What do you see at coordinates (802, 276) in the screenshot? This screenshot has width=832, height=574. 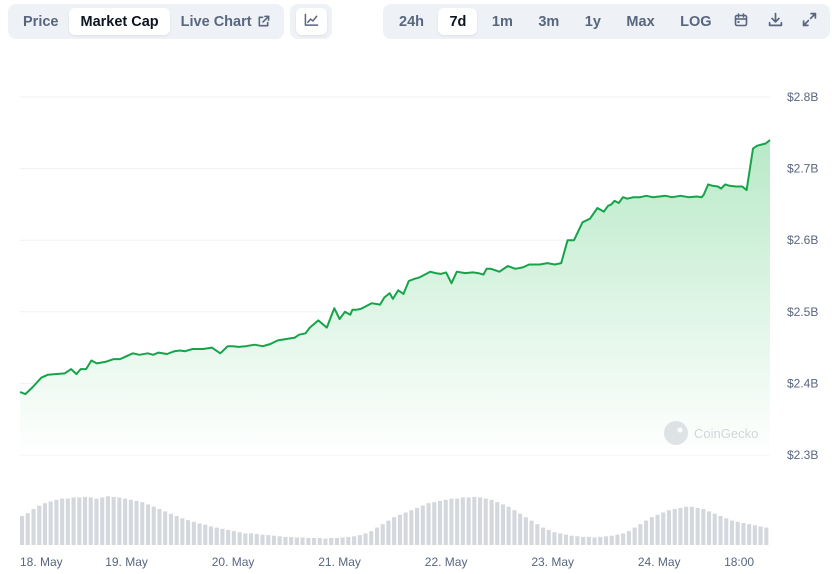 I see `y-axis: $2.3B $2.4B $2.5B $2.6B $2.7B $2.8B` at bounding box center [802, 276].